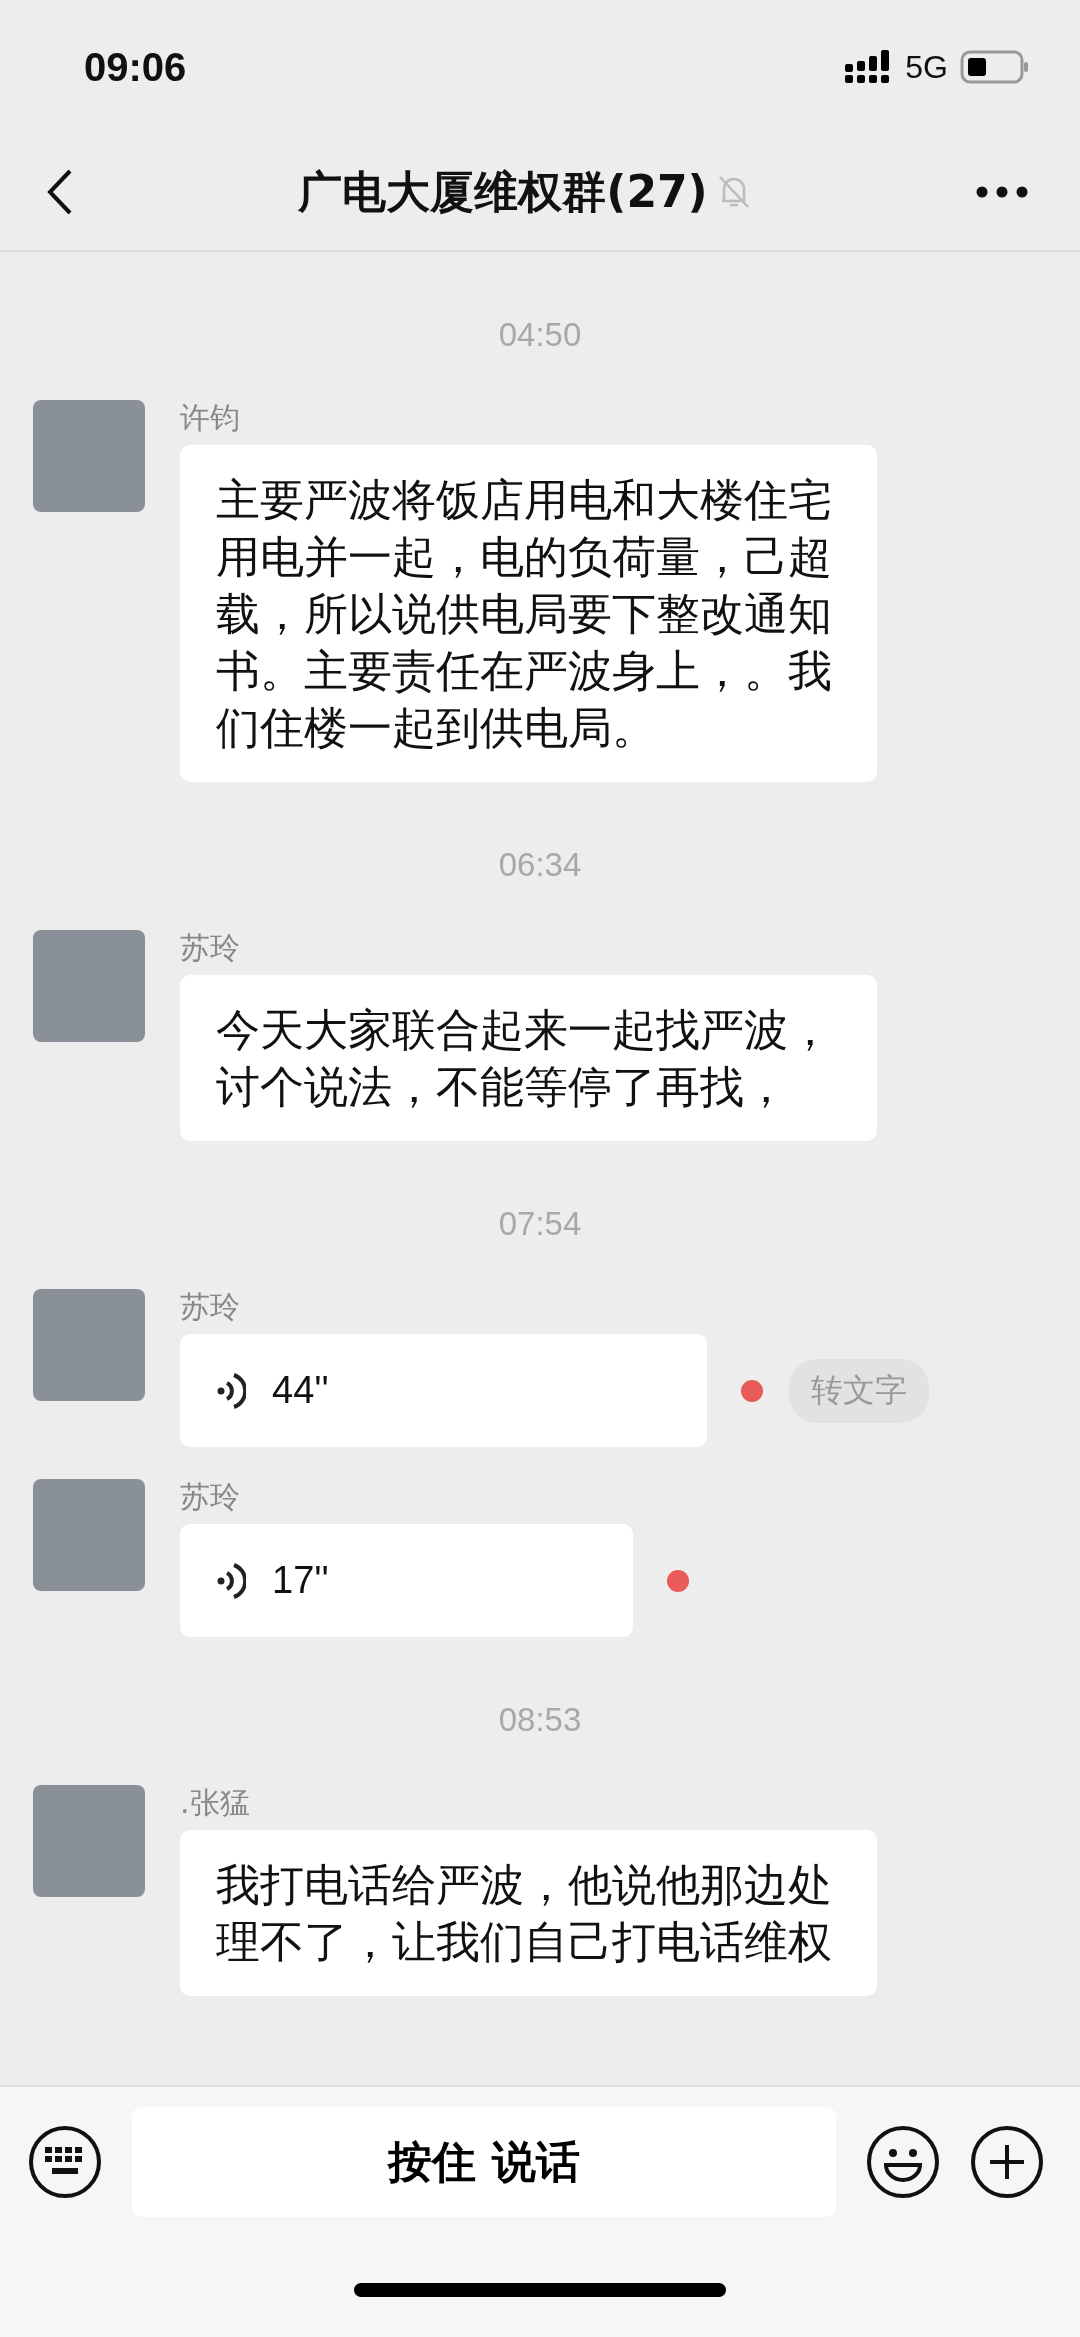  What do you see at coordinates (503, 191) in the screenshot?
I see `chat-title: 广电大厦维权群(27)` at bounding box center [503, 191].